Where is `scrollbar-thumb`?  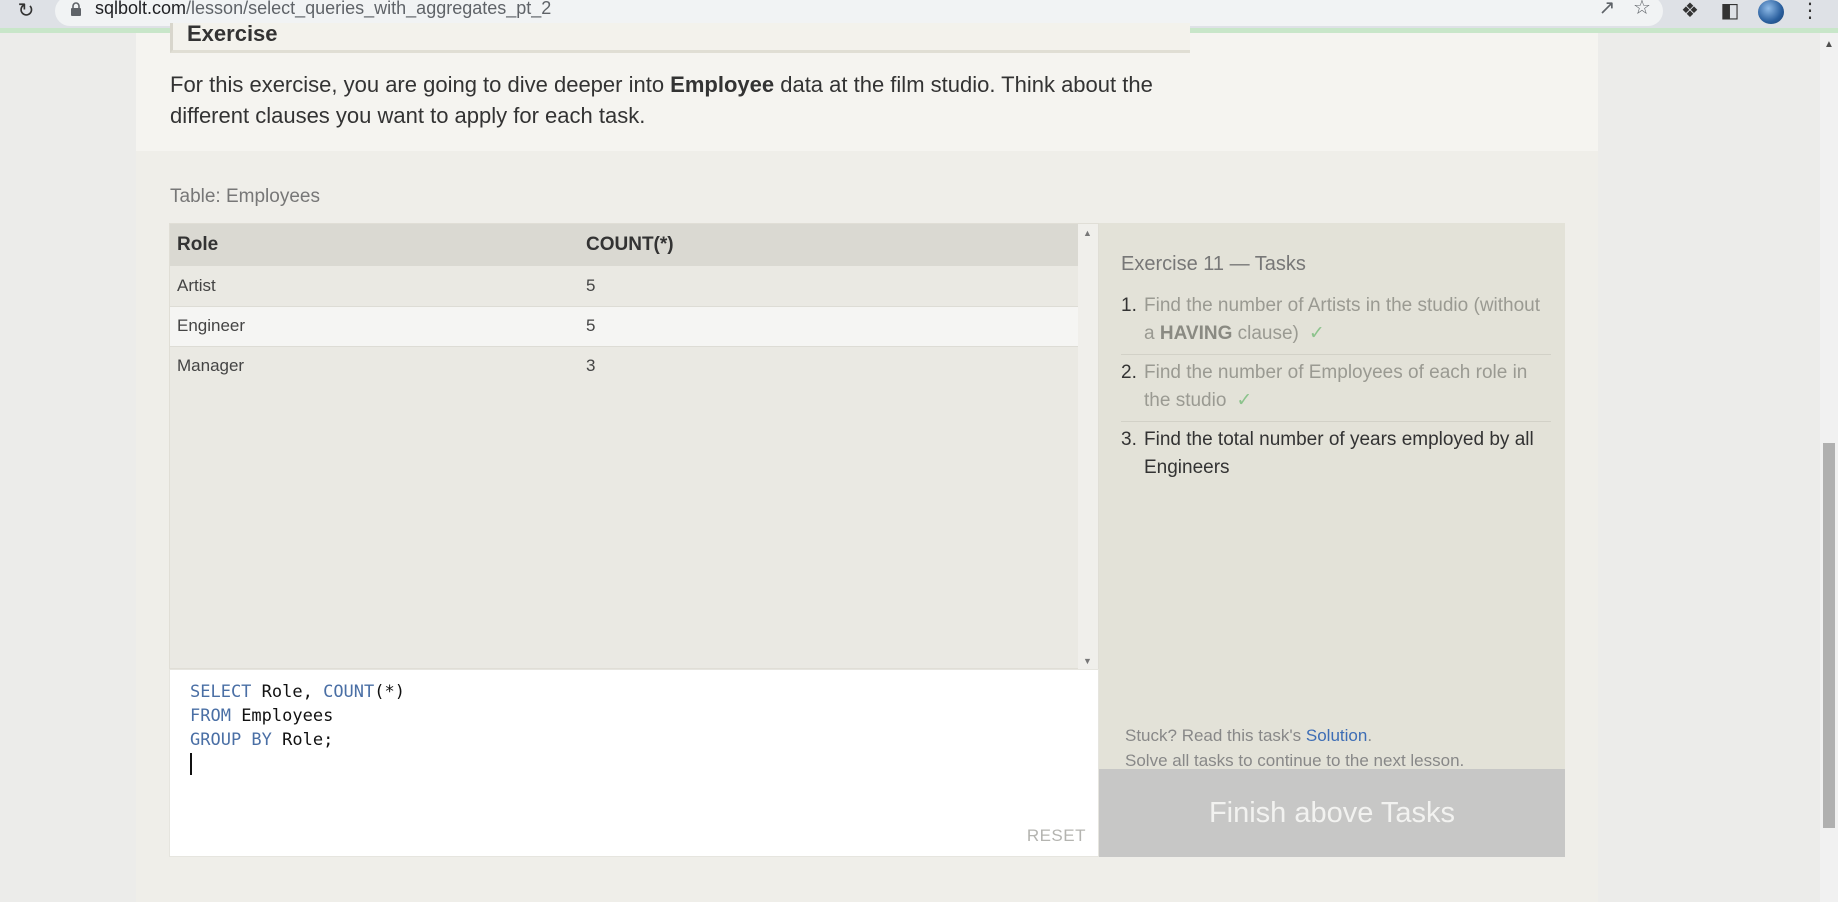
scrollbar-thumb is located at coordinates (1829, 635).